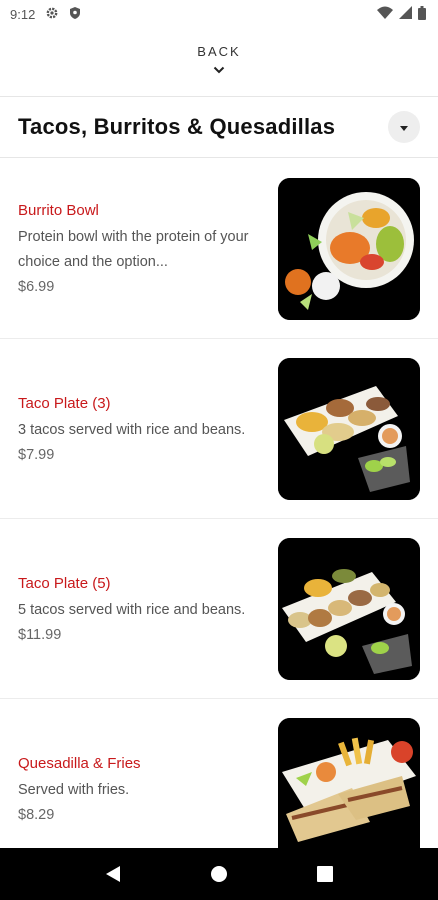 This screenshot has height=900, width=438. I want to click on status-bar: 9:12, so click(219, 14).